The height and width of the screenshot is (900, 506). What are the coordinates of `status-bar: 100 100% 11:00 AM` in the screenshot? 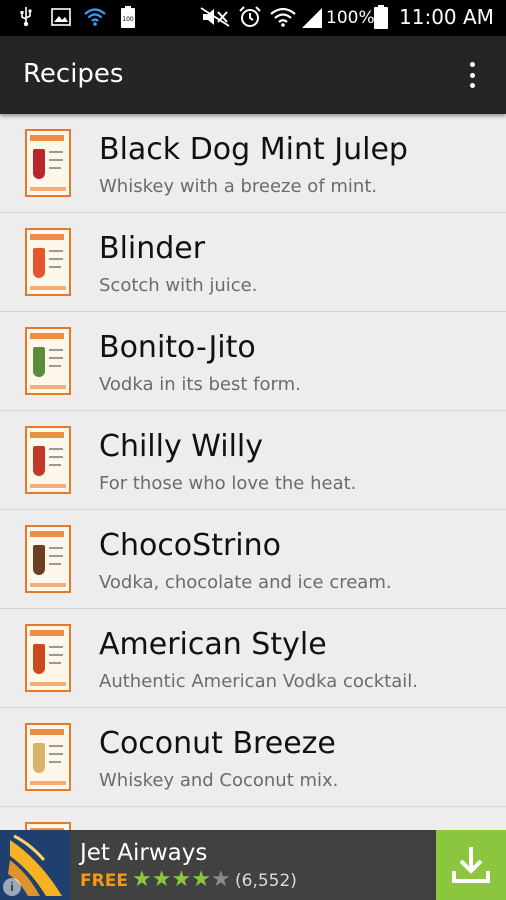 It's located at (253, 18).